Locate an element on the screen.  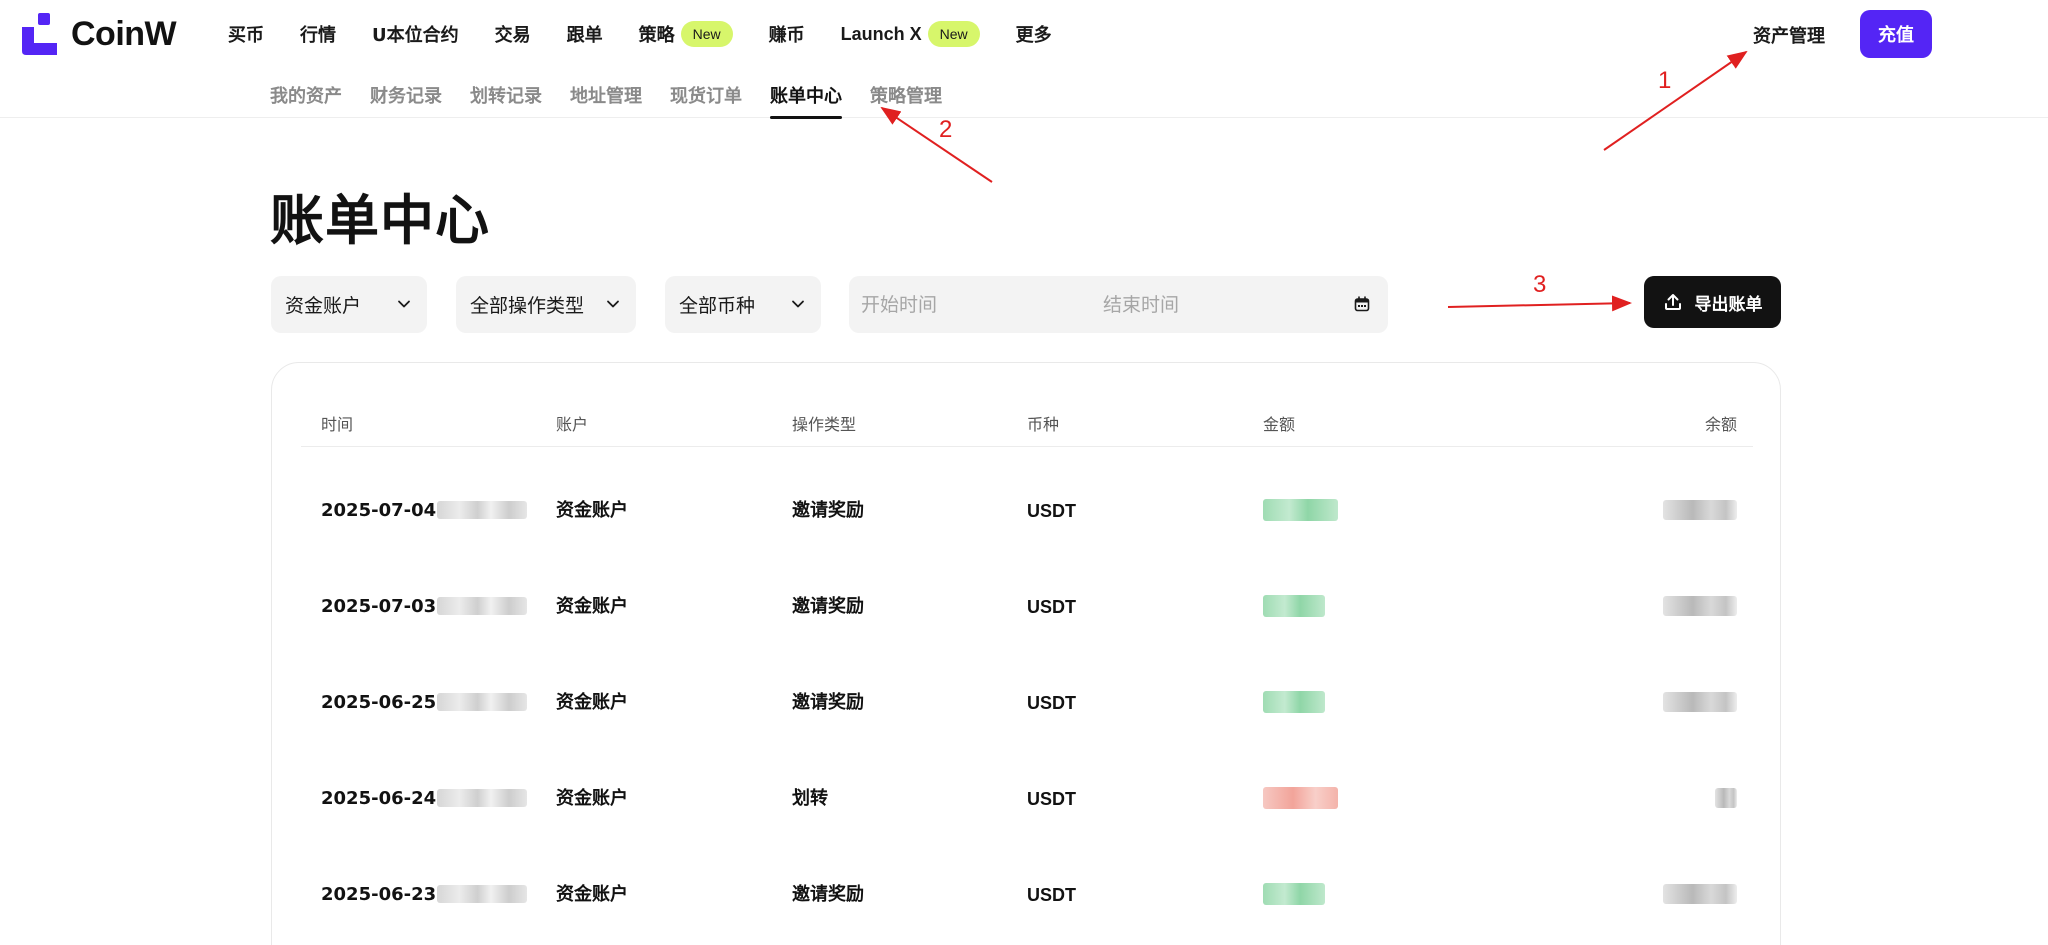
nav-label: 买币 is located at coordinates (246, 35).